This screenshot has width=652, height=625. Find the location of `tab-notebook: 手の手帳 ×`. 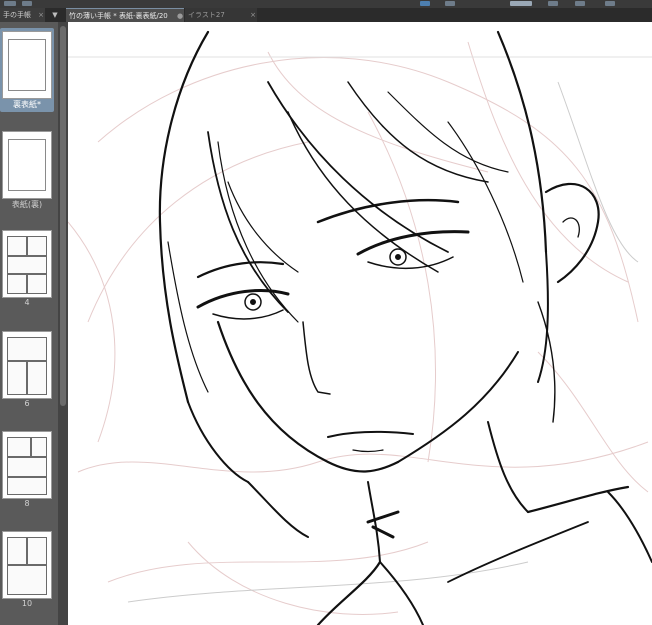

tab-notebook: 手の手帳 × is located at coordinates (22, 15).